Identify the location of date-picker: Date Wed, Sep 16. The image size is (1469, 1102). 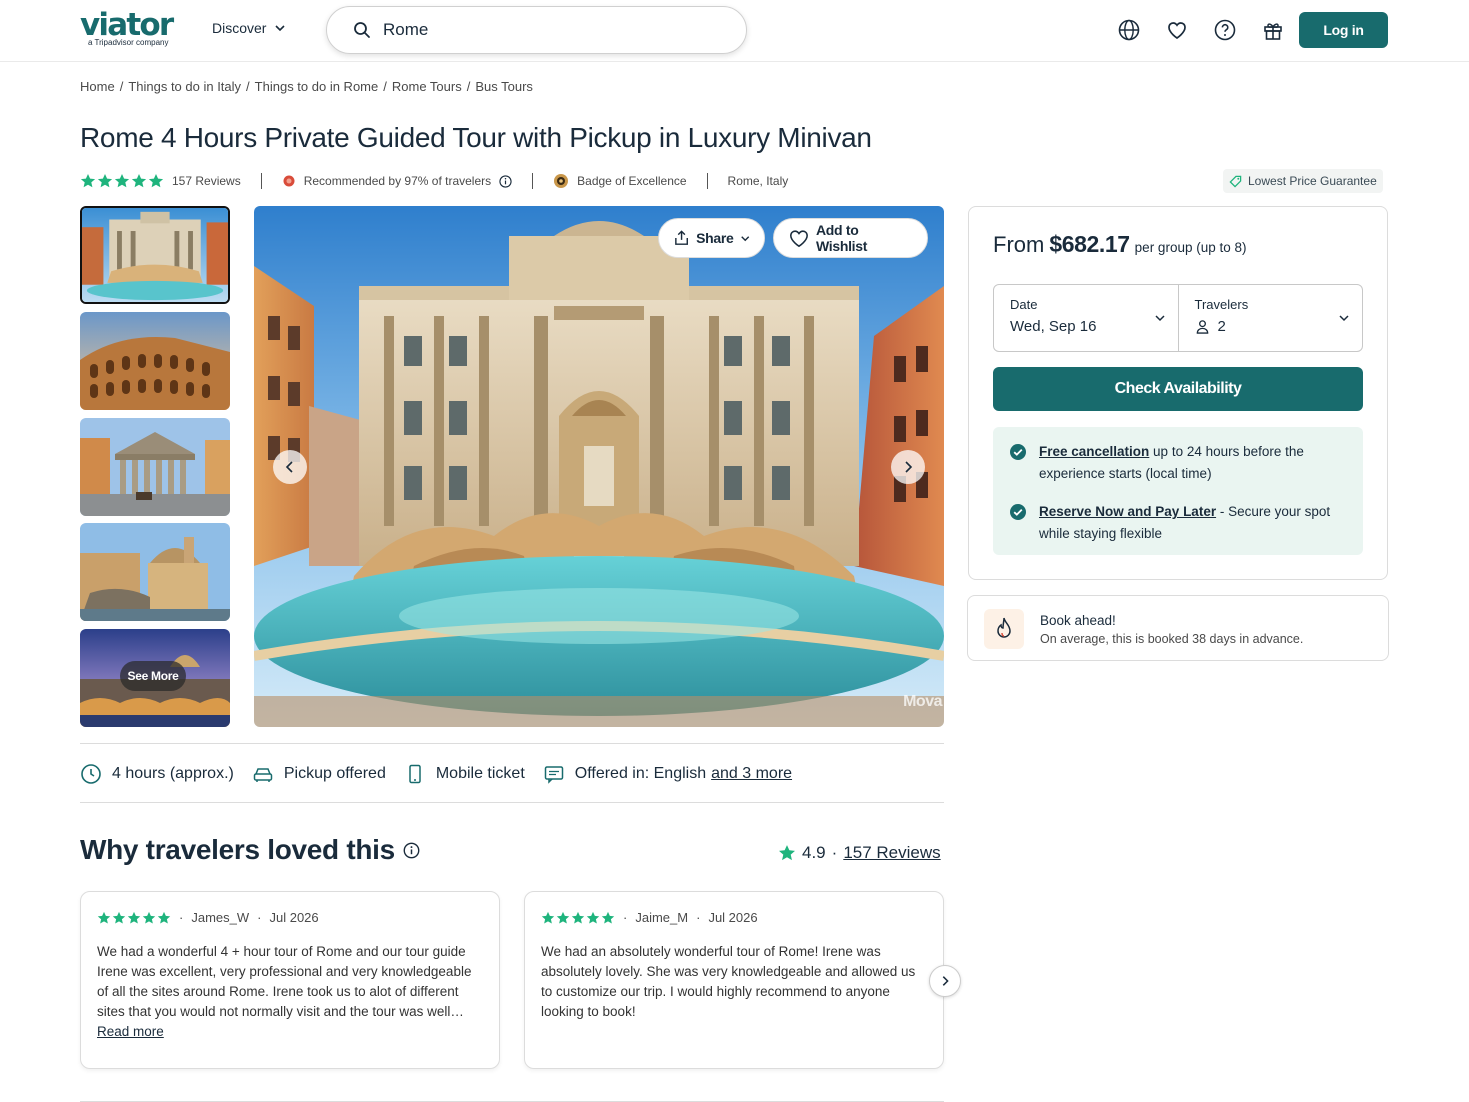
(1086, 318).